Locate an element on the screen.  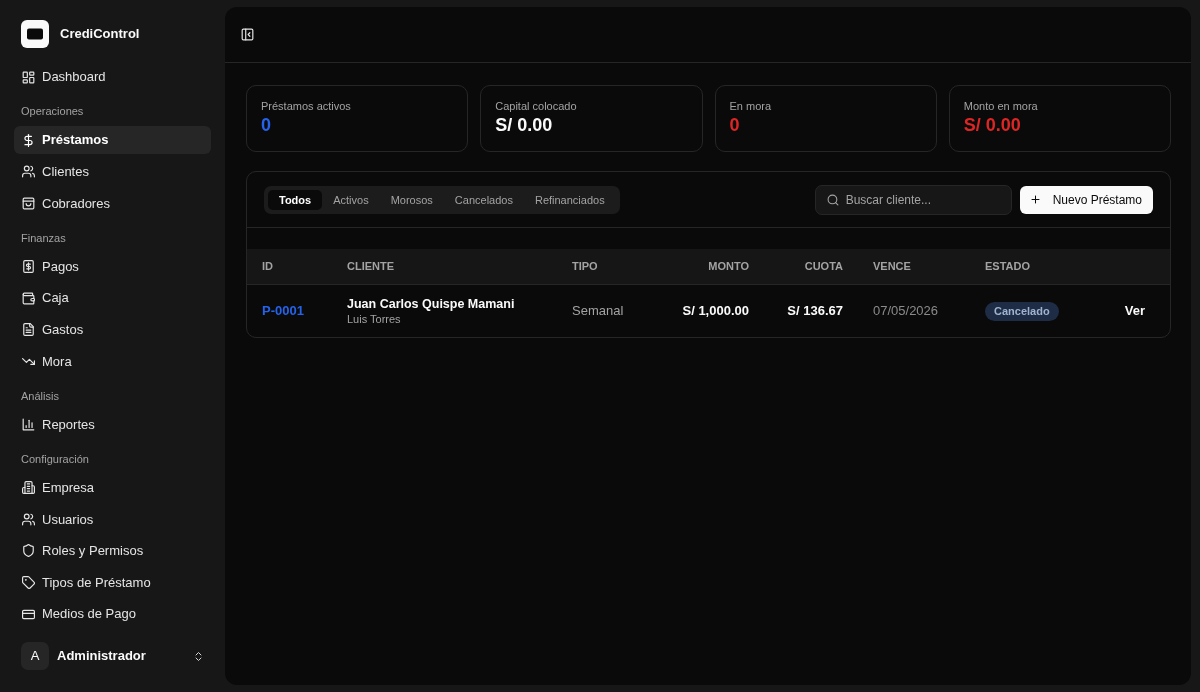
loan-id-link: P-0001 is located at coordinates (283, 310).